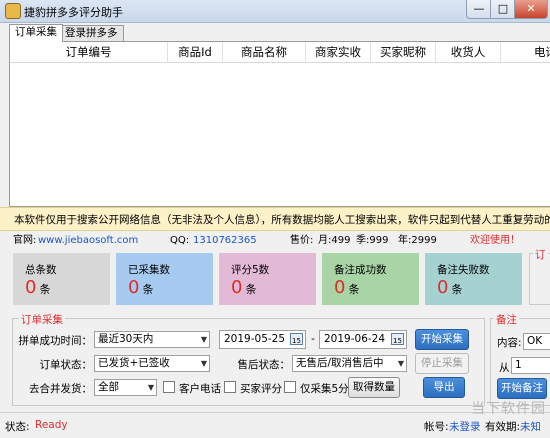  What do you see at coordinates (360, 270) in the screenshot?
I see `stat-label: 备注成功数` at bounding box center [360, 270].